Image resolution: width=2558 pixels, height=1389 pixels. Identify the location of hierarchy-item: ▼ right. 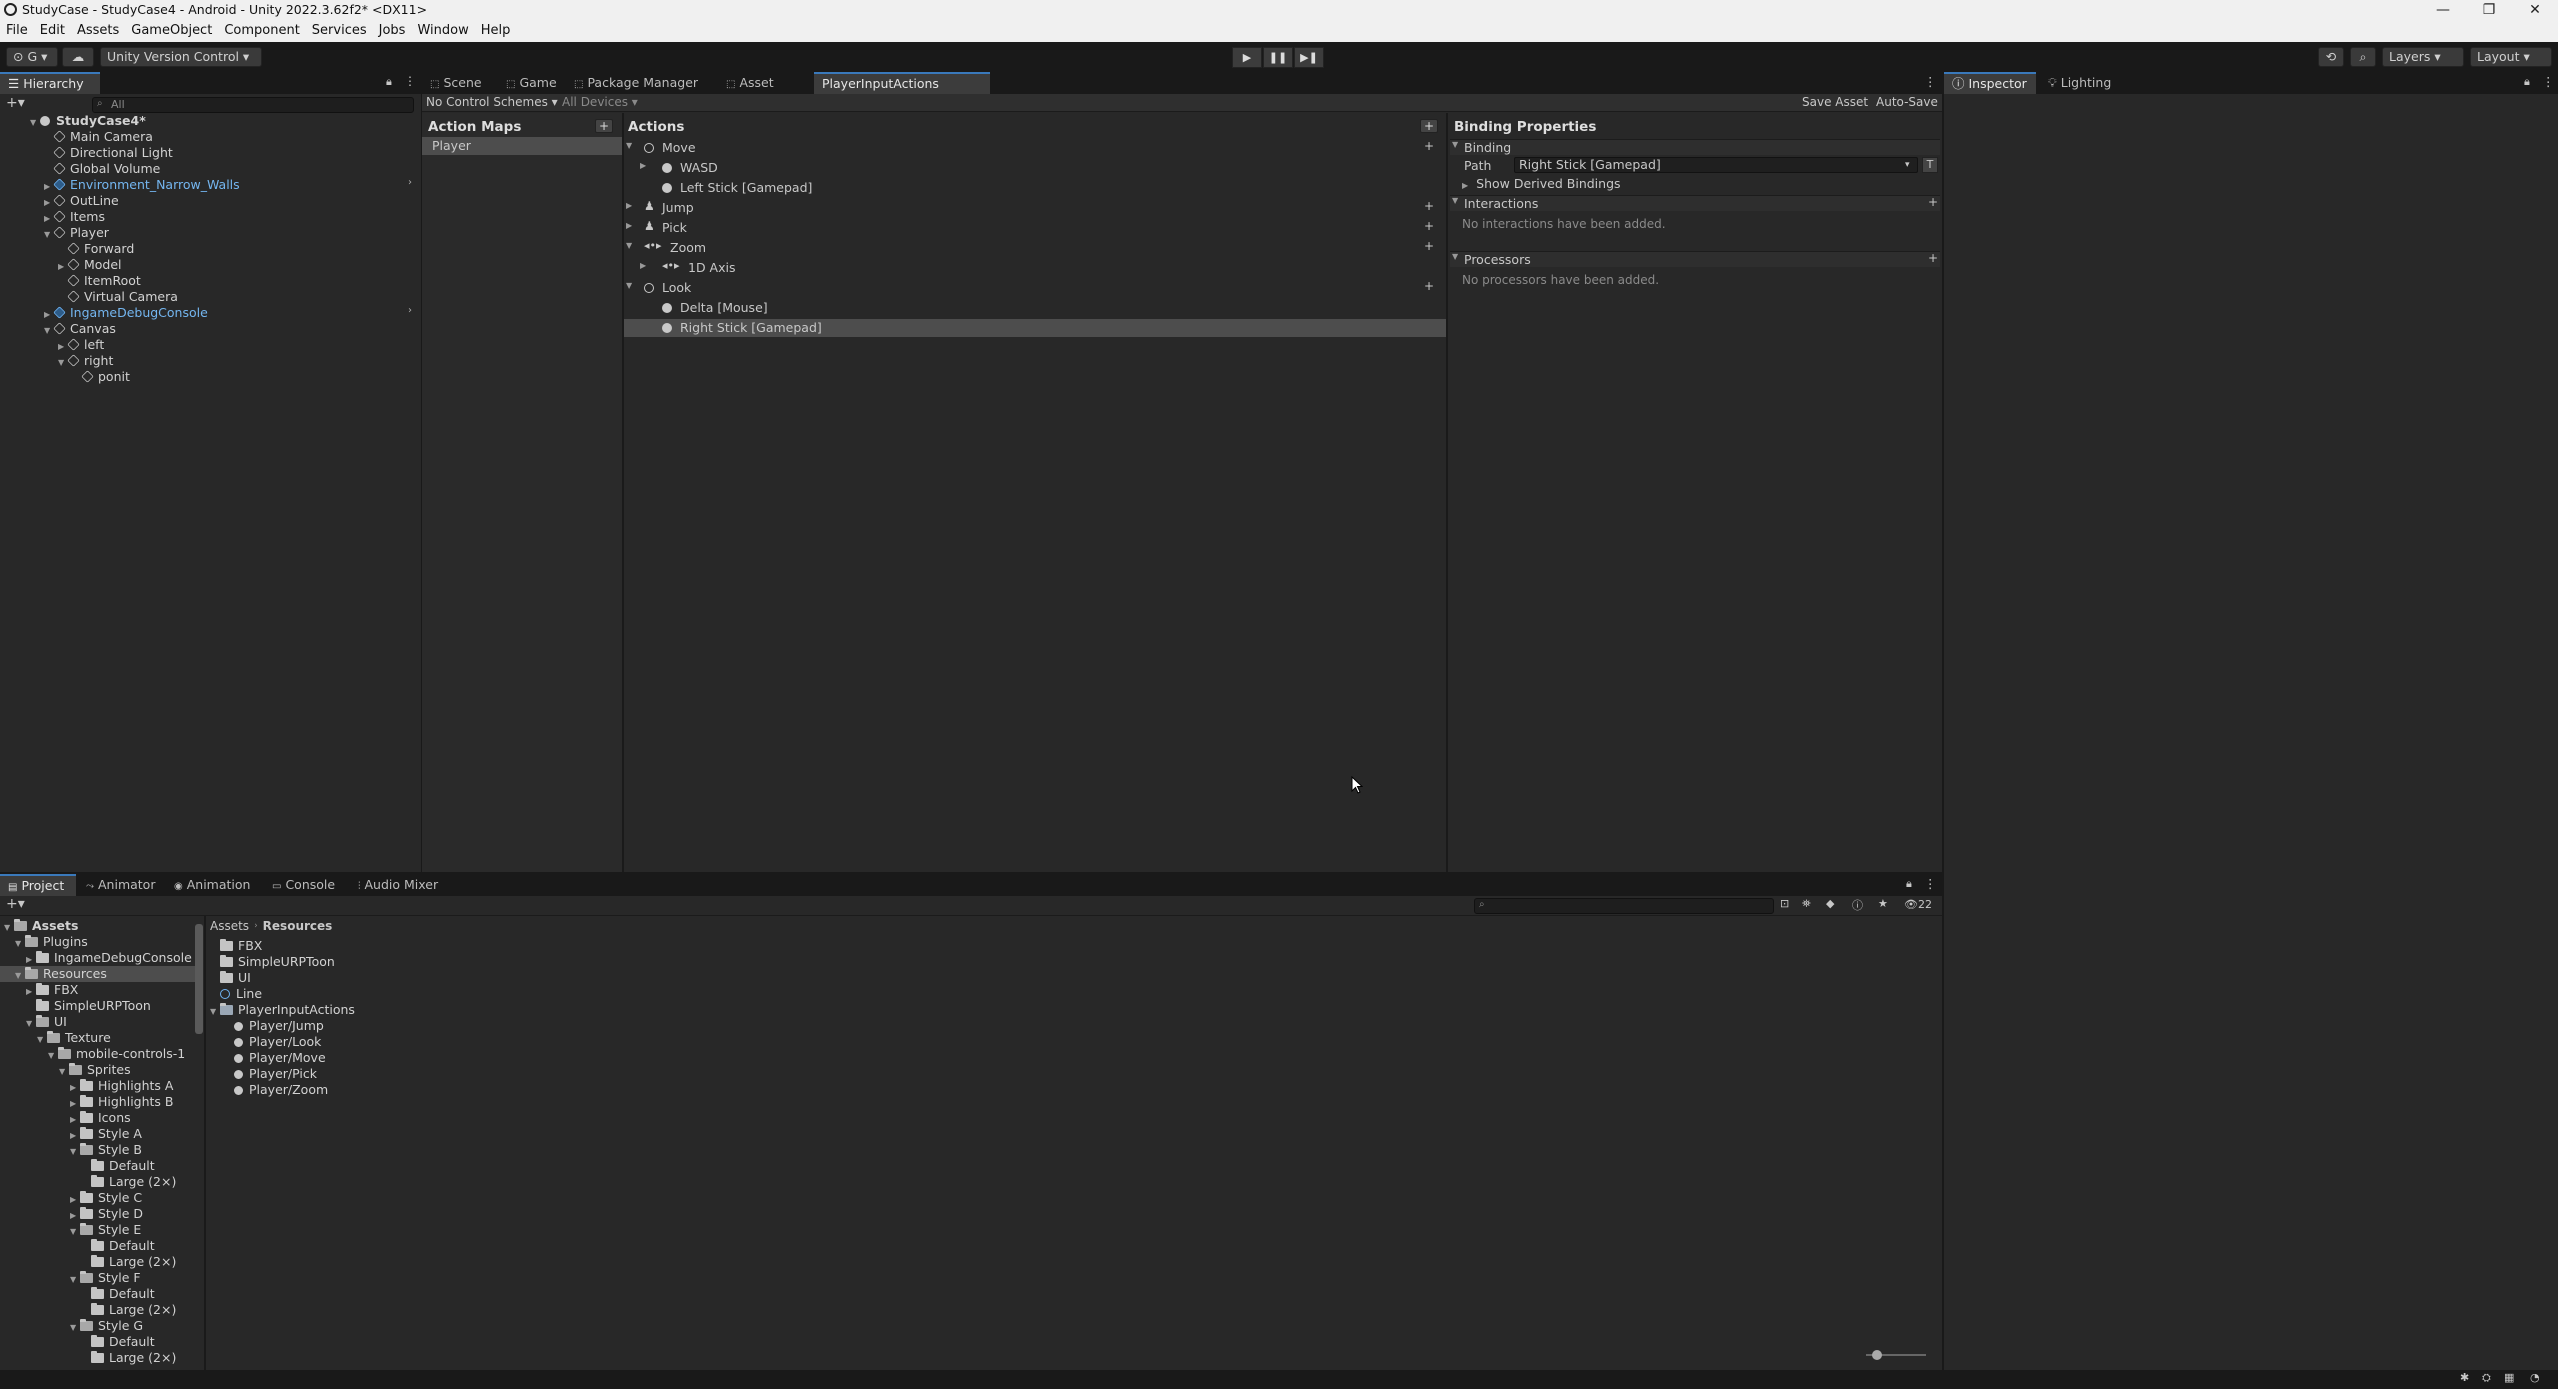
(85, 361).